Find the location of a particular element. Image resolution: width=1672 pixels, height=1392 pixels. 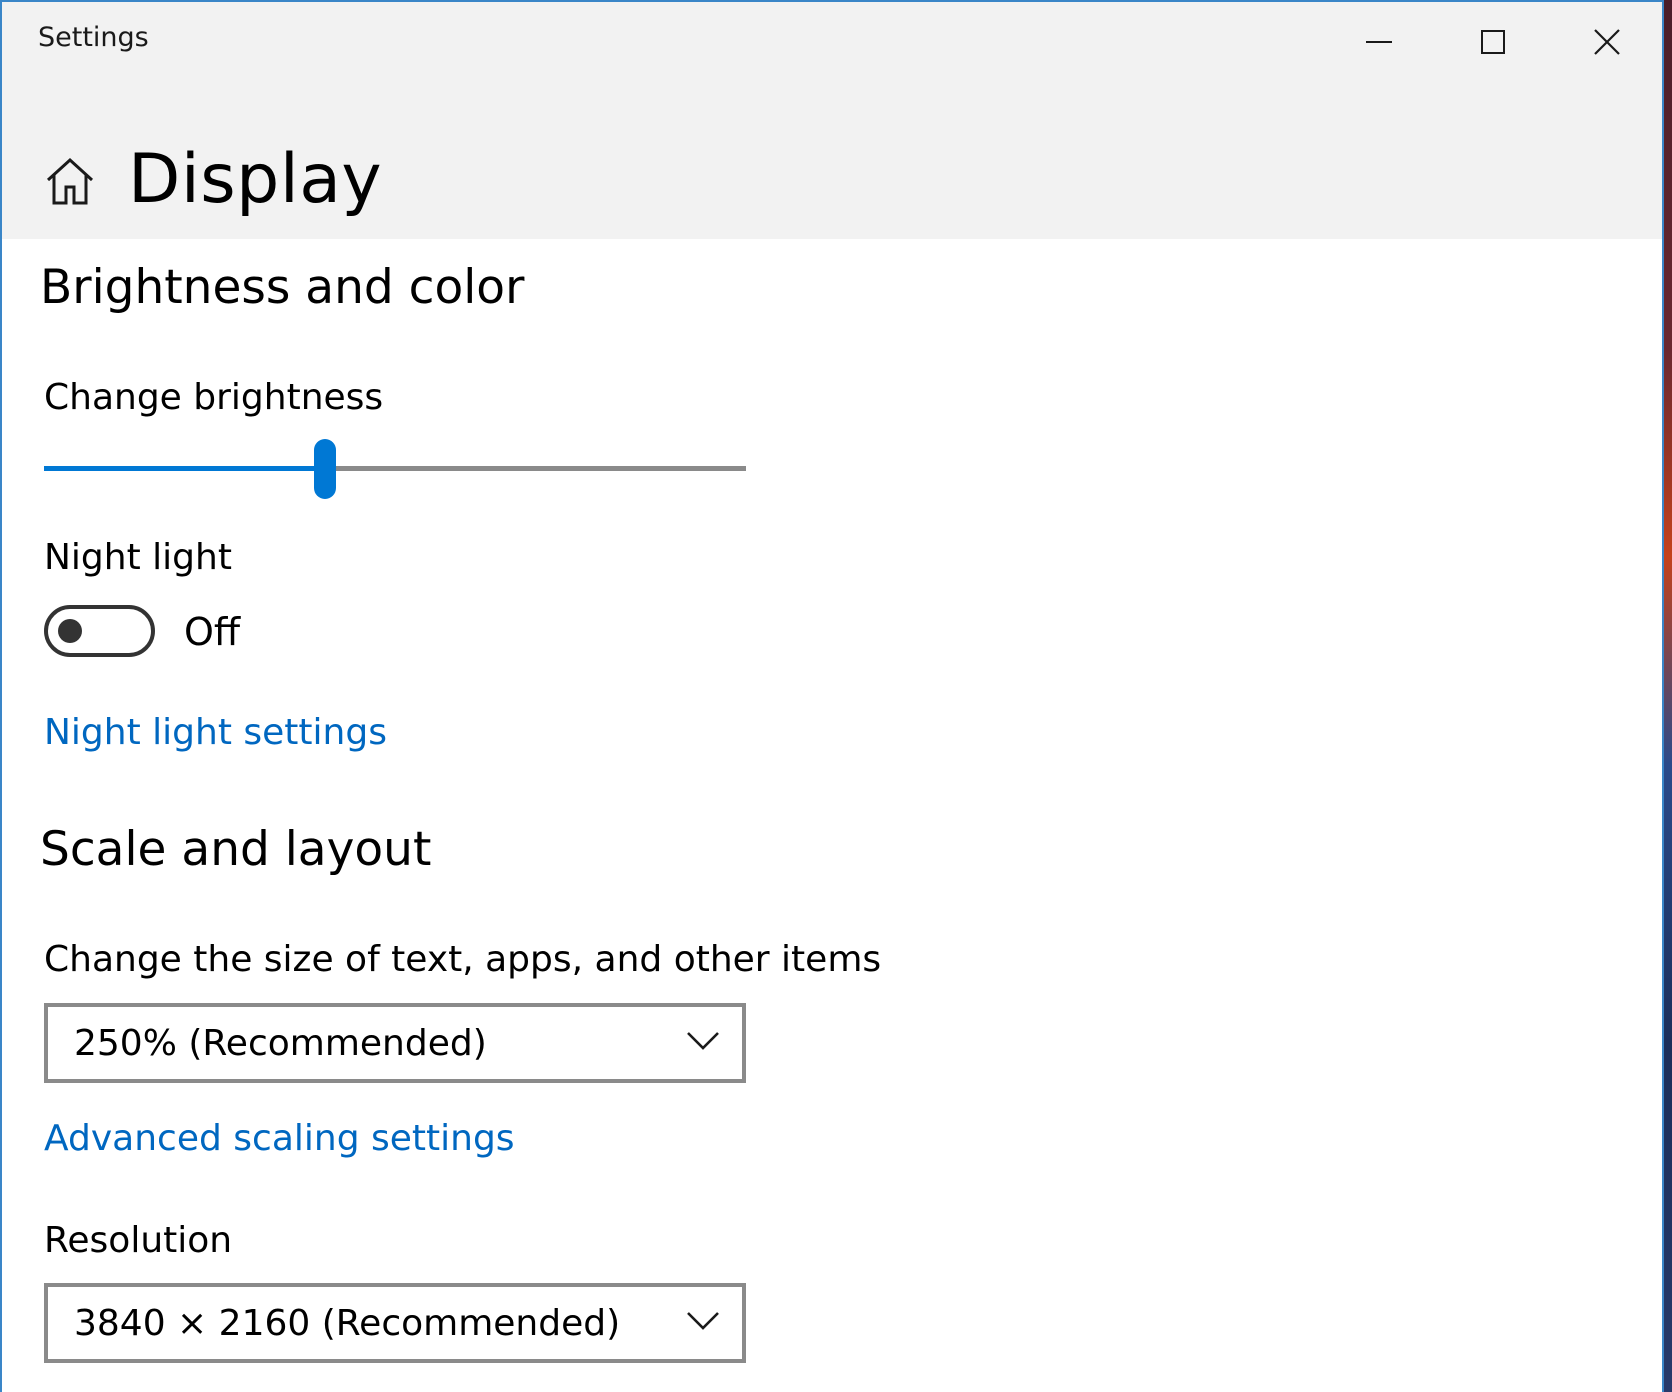

resolution-dropdown-value: 3840 × 2160 (Recommended) is located at coordinates (347, 1323).